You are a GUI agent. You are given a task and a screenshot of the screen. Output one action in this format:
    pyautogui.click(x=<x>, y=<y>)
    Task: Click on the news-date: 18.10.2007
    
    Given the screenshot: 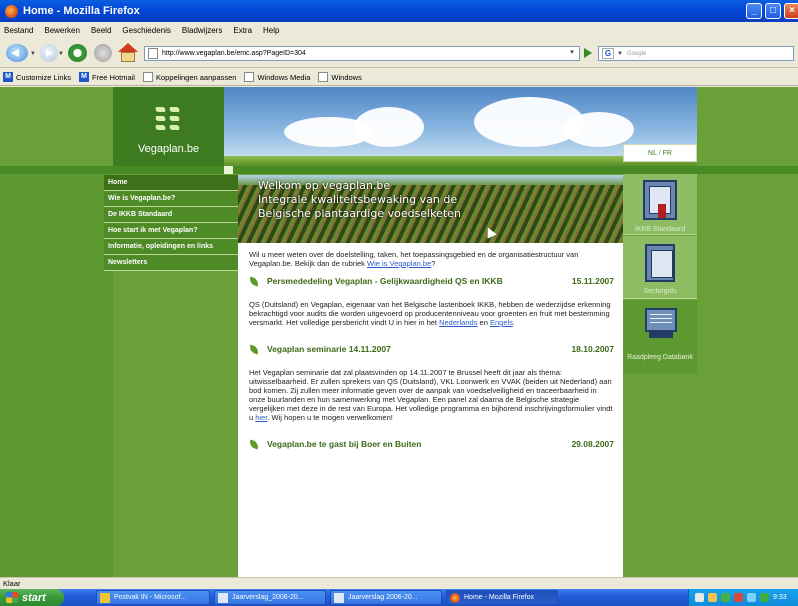 What is the action you would take?
    pyautogui.click(x=592, y=349)
    